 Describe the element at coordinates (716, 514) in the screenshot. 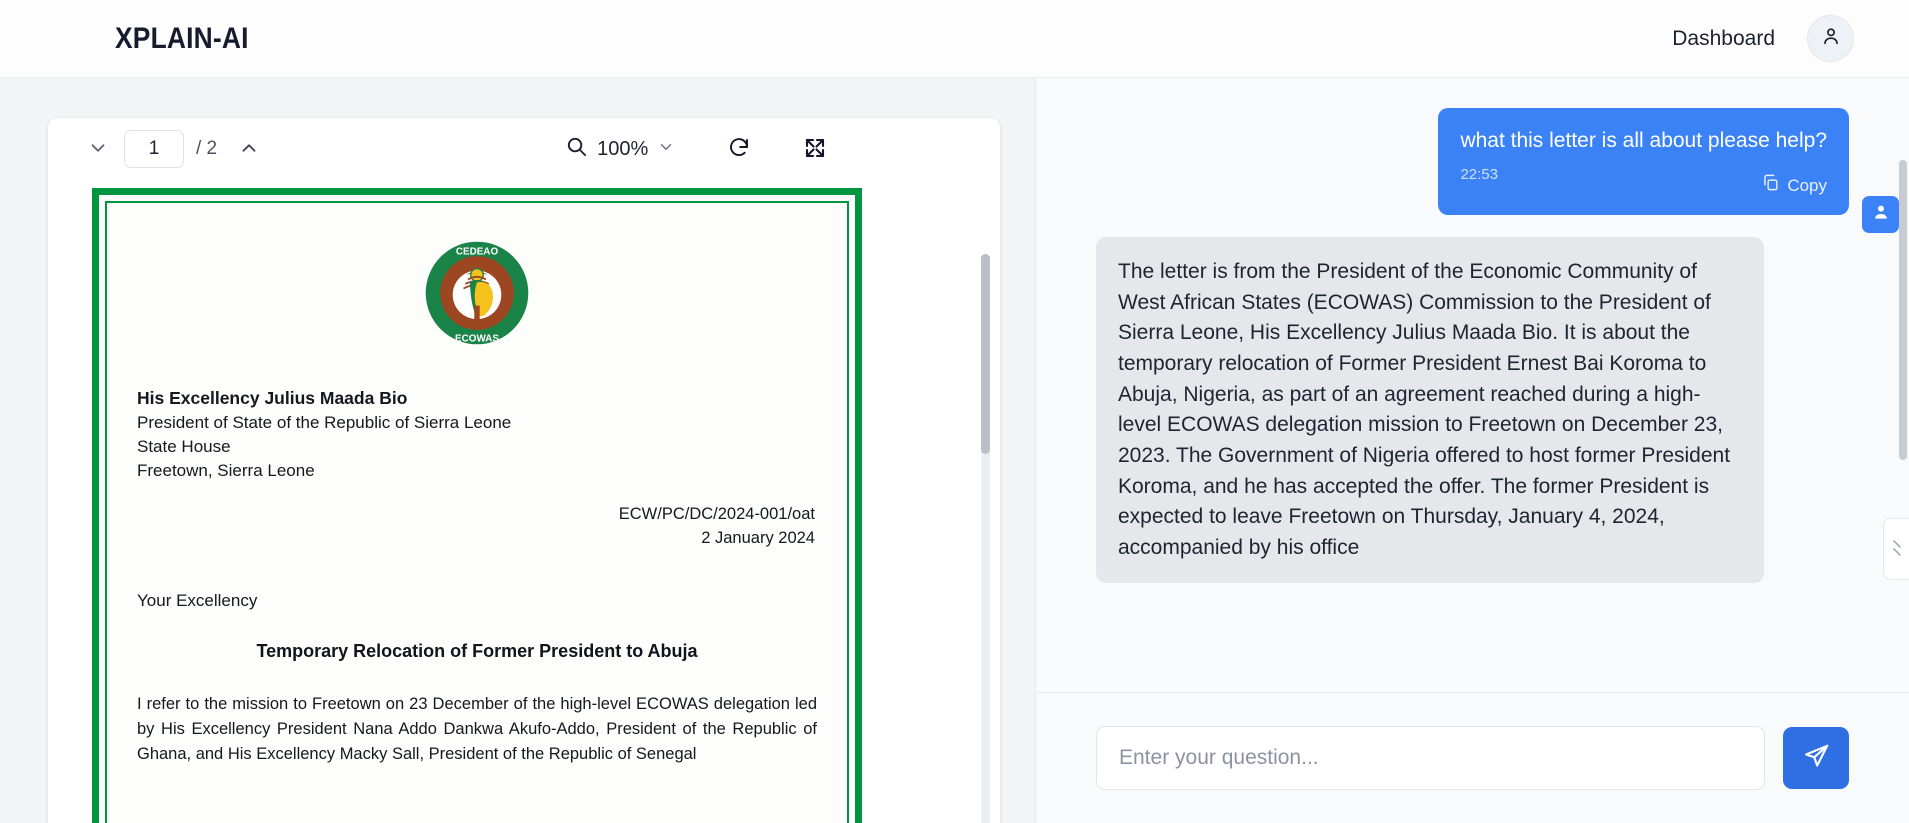

I see `document-reference: ECW/PC/DC/2024-001/oat` at that location.